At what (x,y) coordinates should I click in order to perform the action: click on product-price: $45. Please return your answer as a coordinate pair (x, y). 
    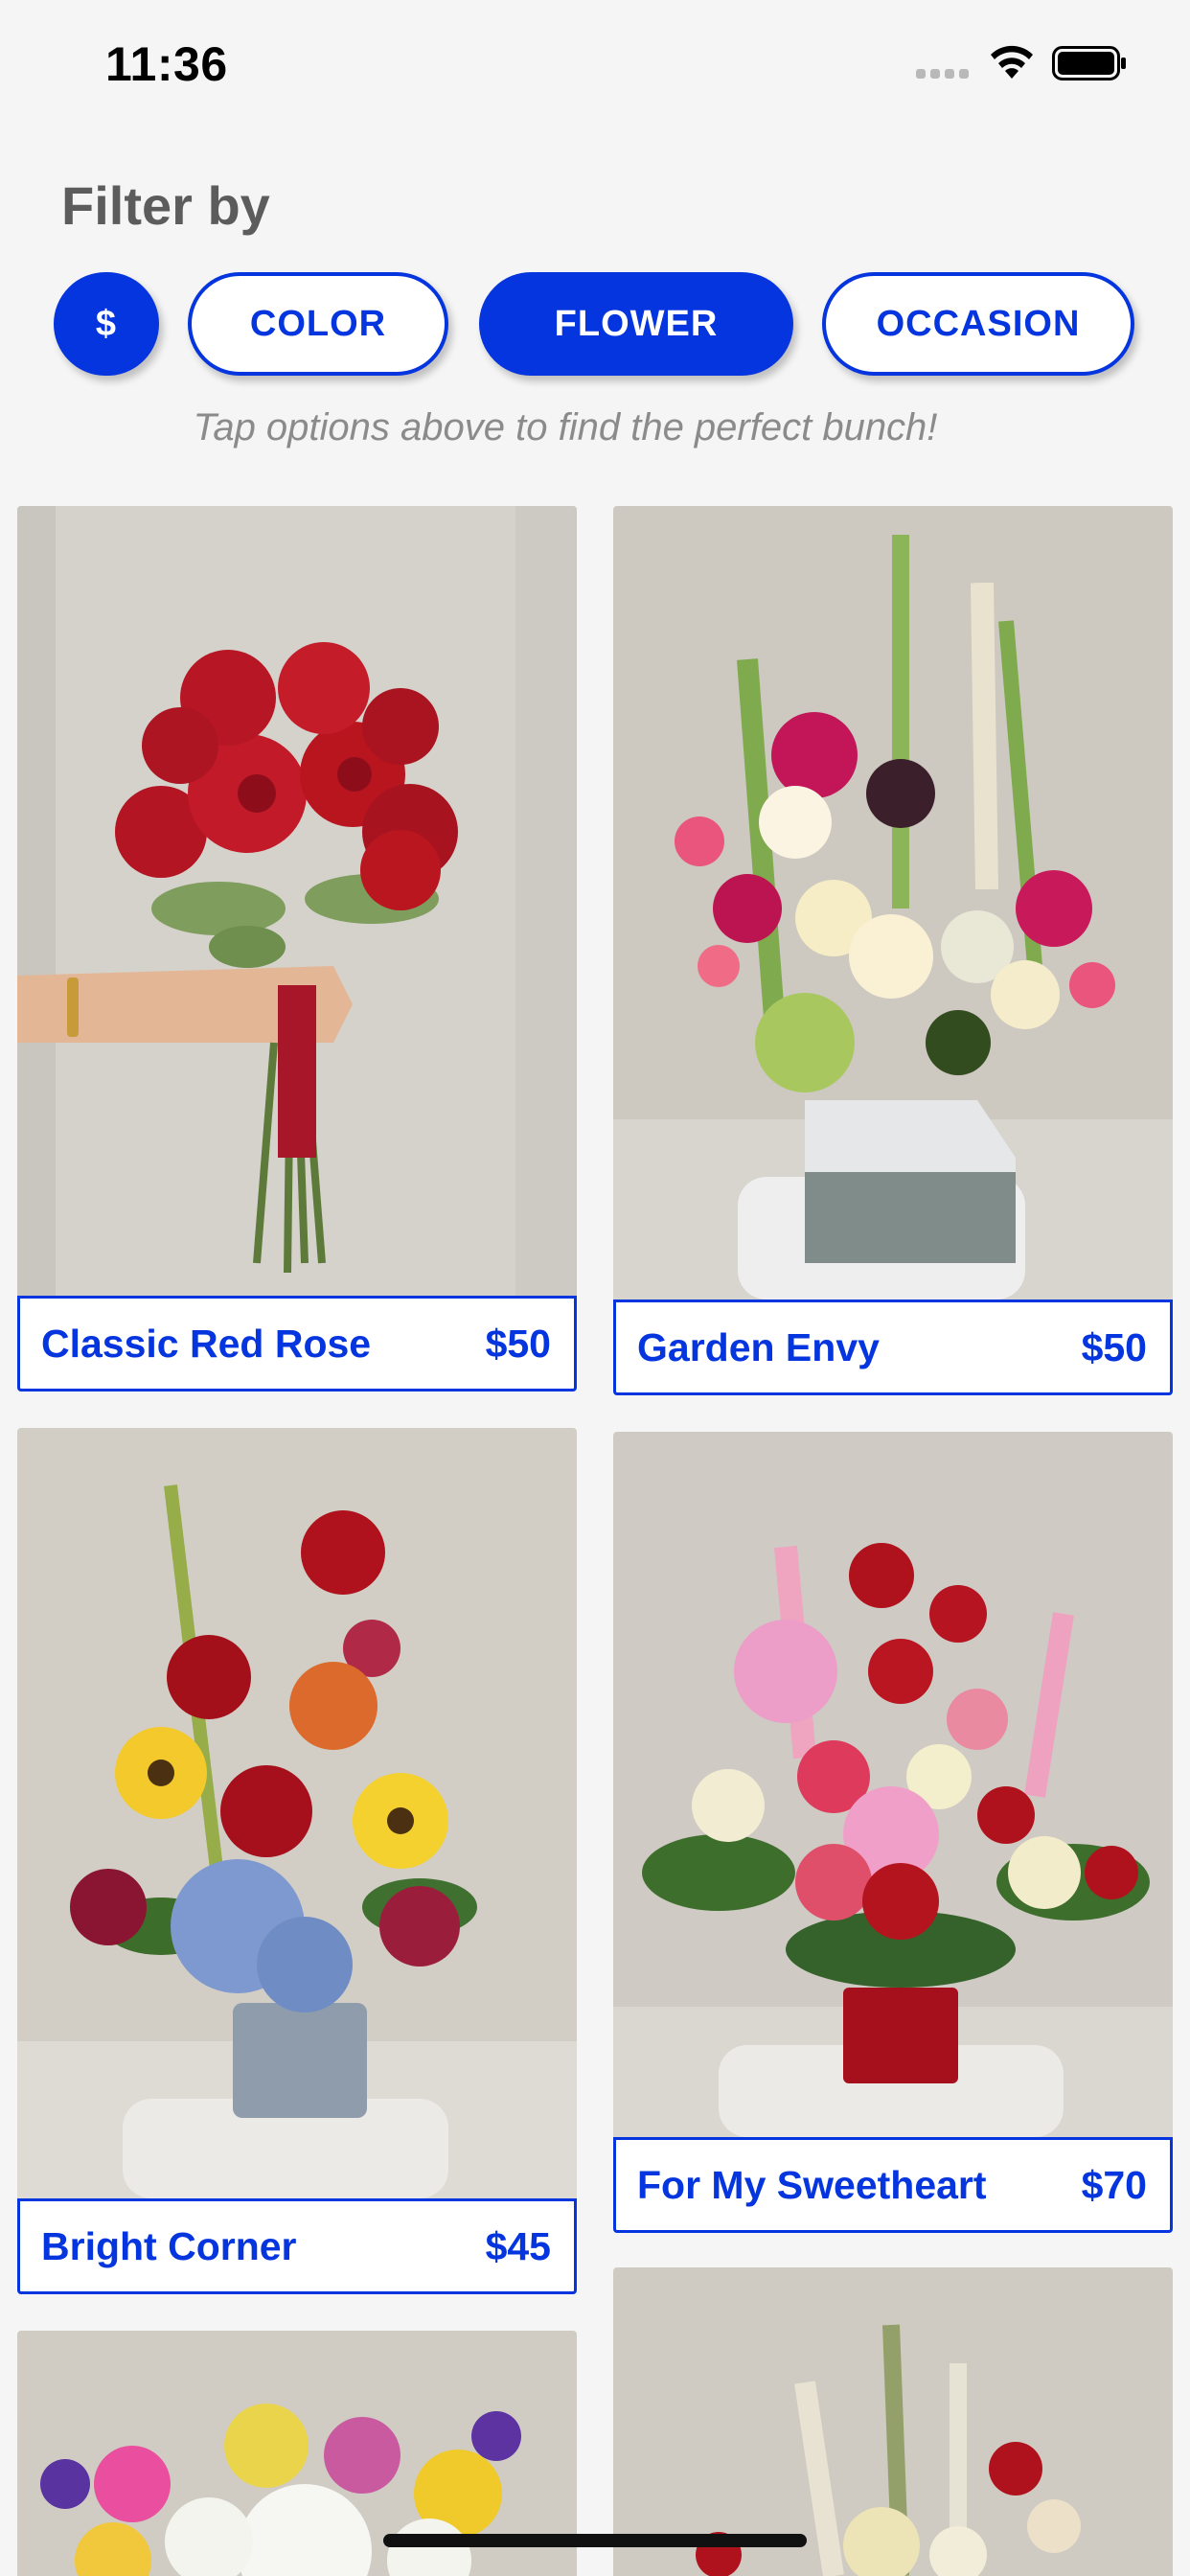
    Looking at the image, I should click on (518, 2245).